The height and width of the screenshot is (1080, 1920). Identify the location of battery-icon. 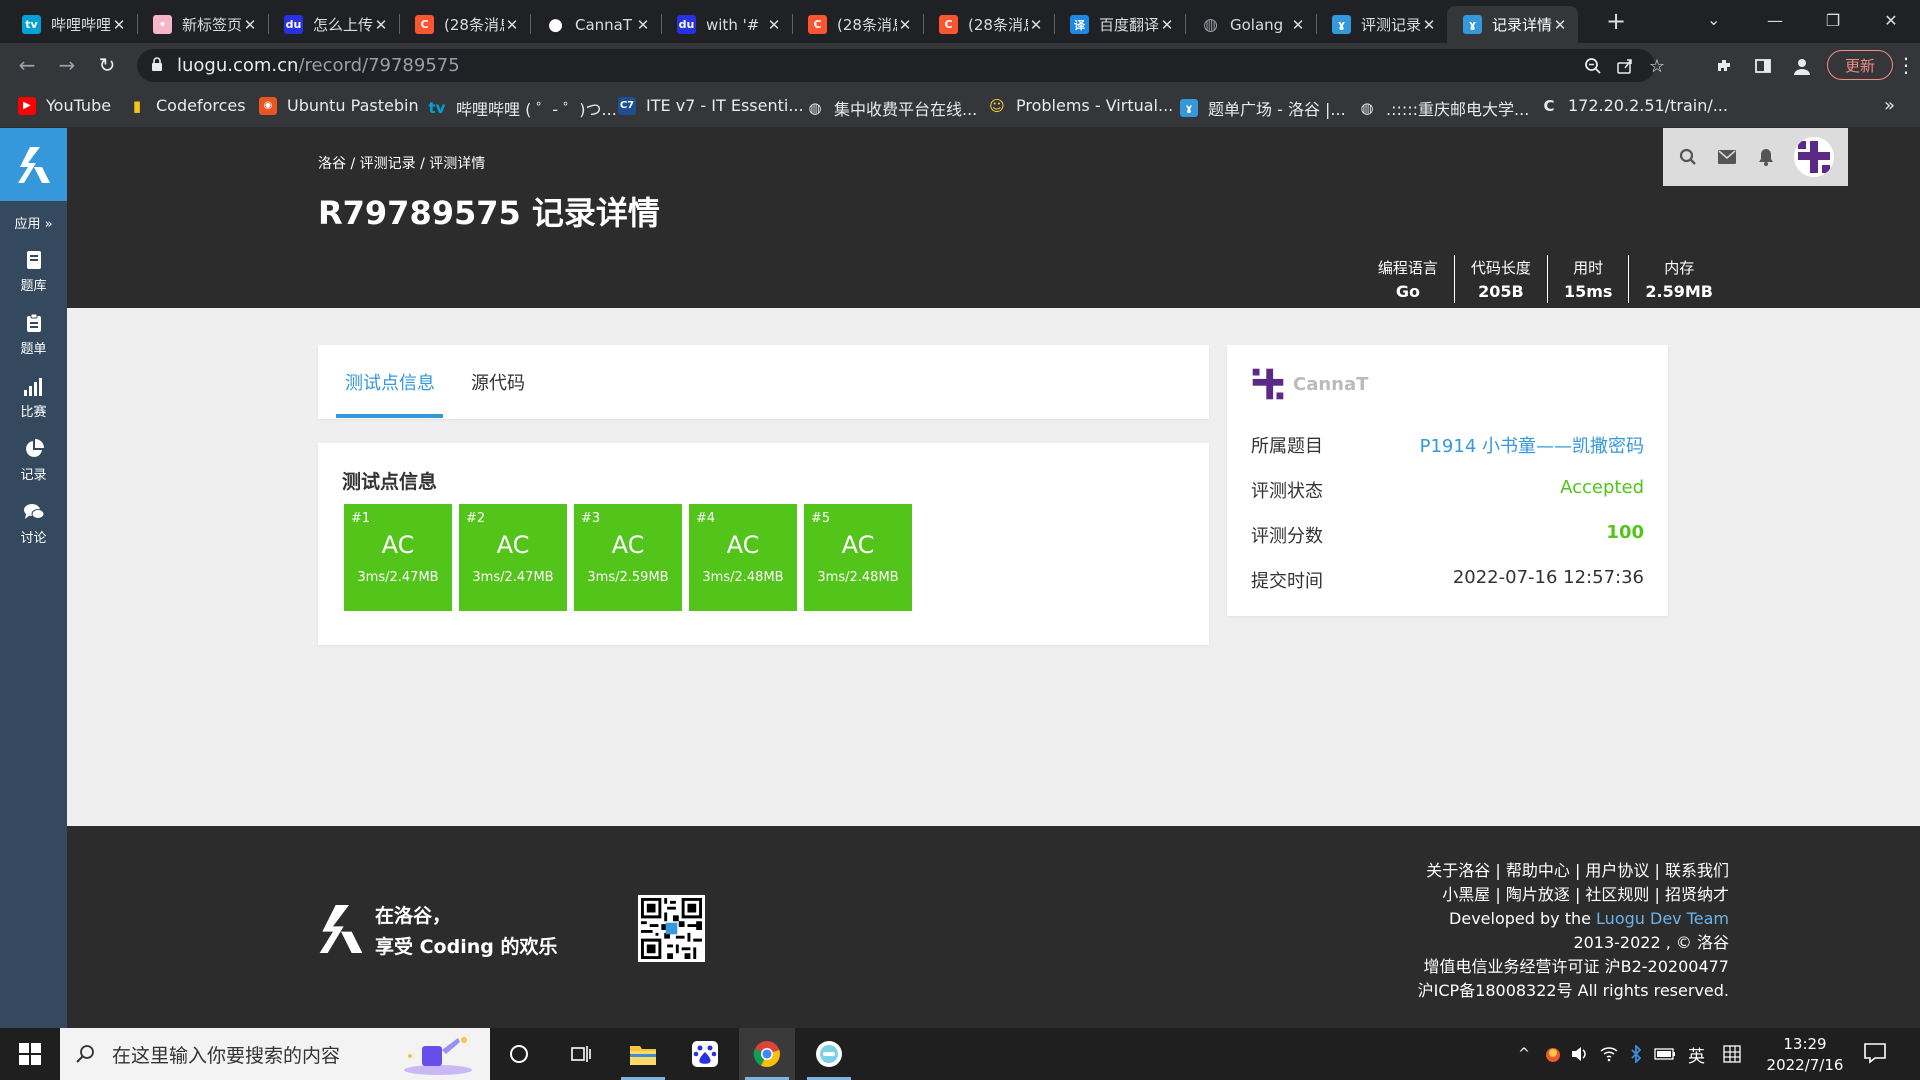
(1665, 1054).